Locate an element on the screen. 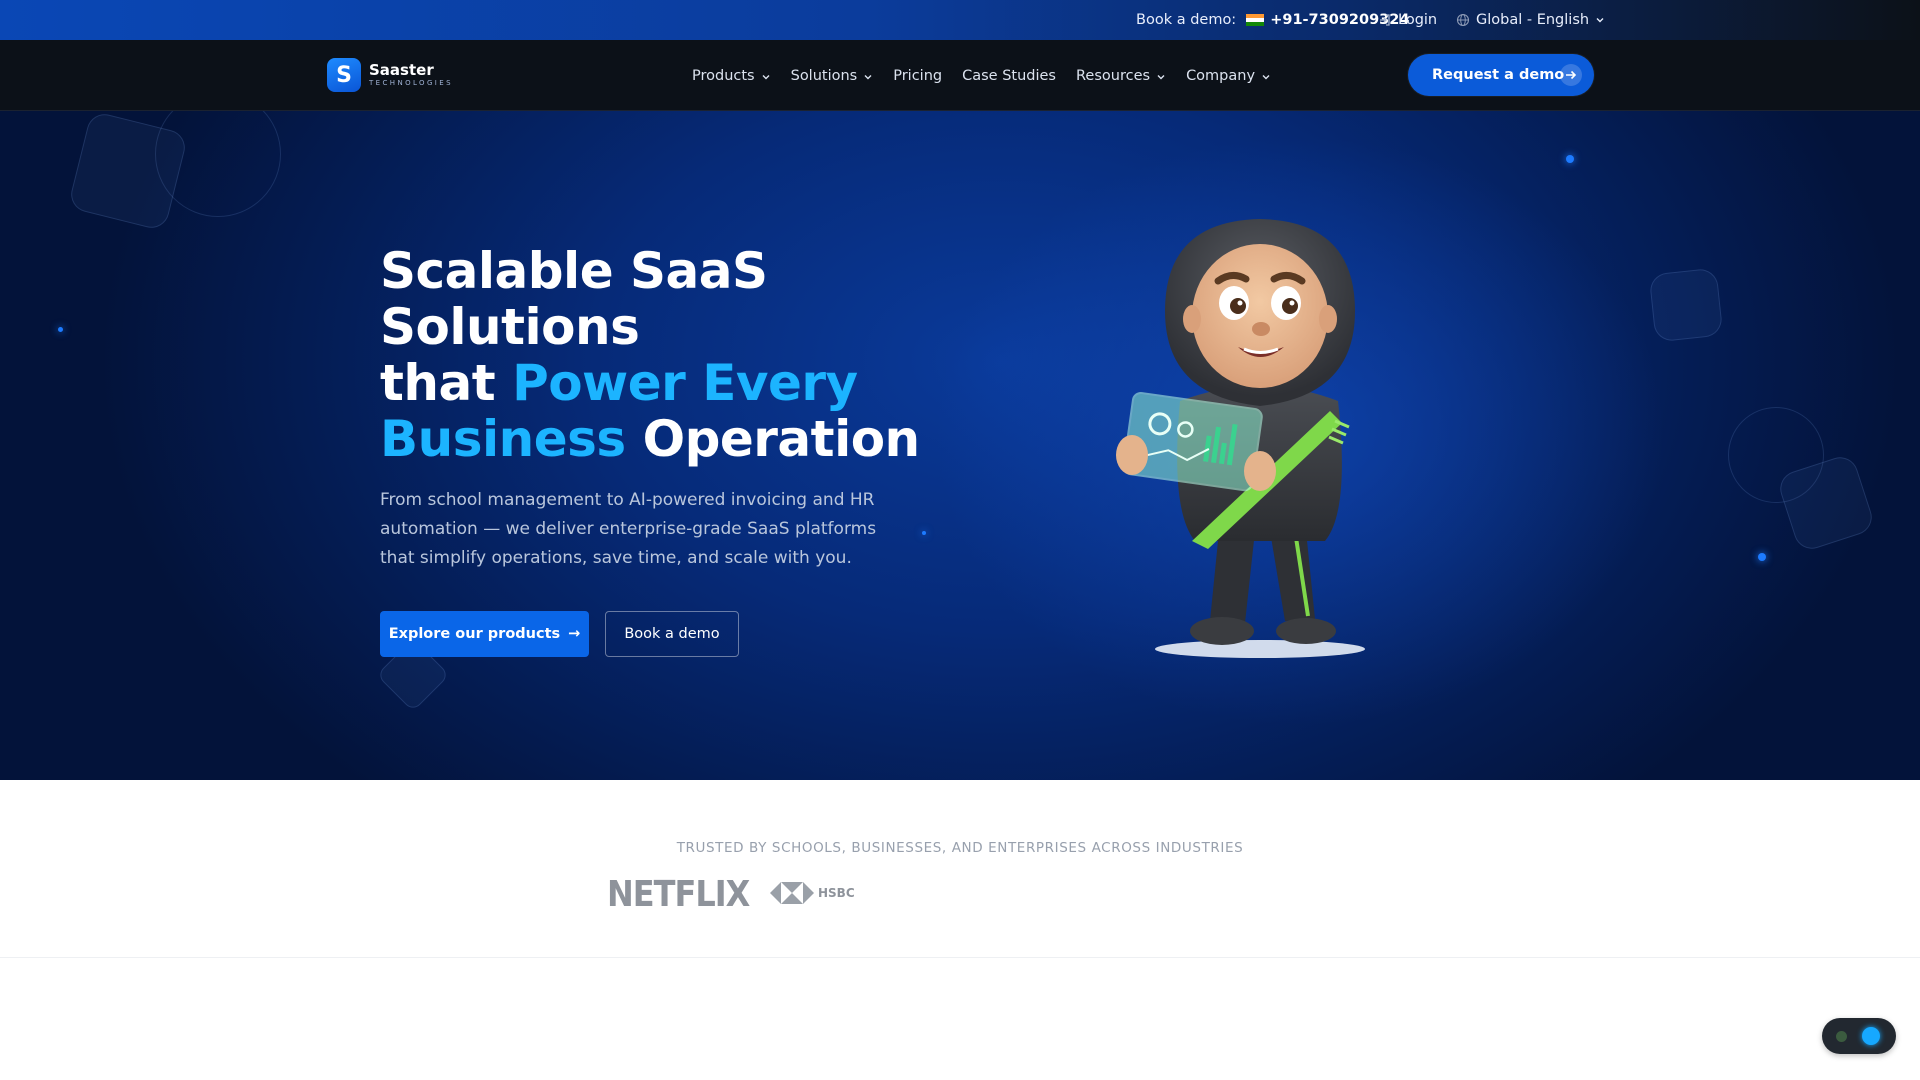  nav-pricing: Pricing is located at coordinates (917, 76).